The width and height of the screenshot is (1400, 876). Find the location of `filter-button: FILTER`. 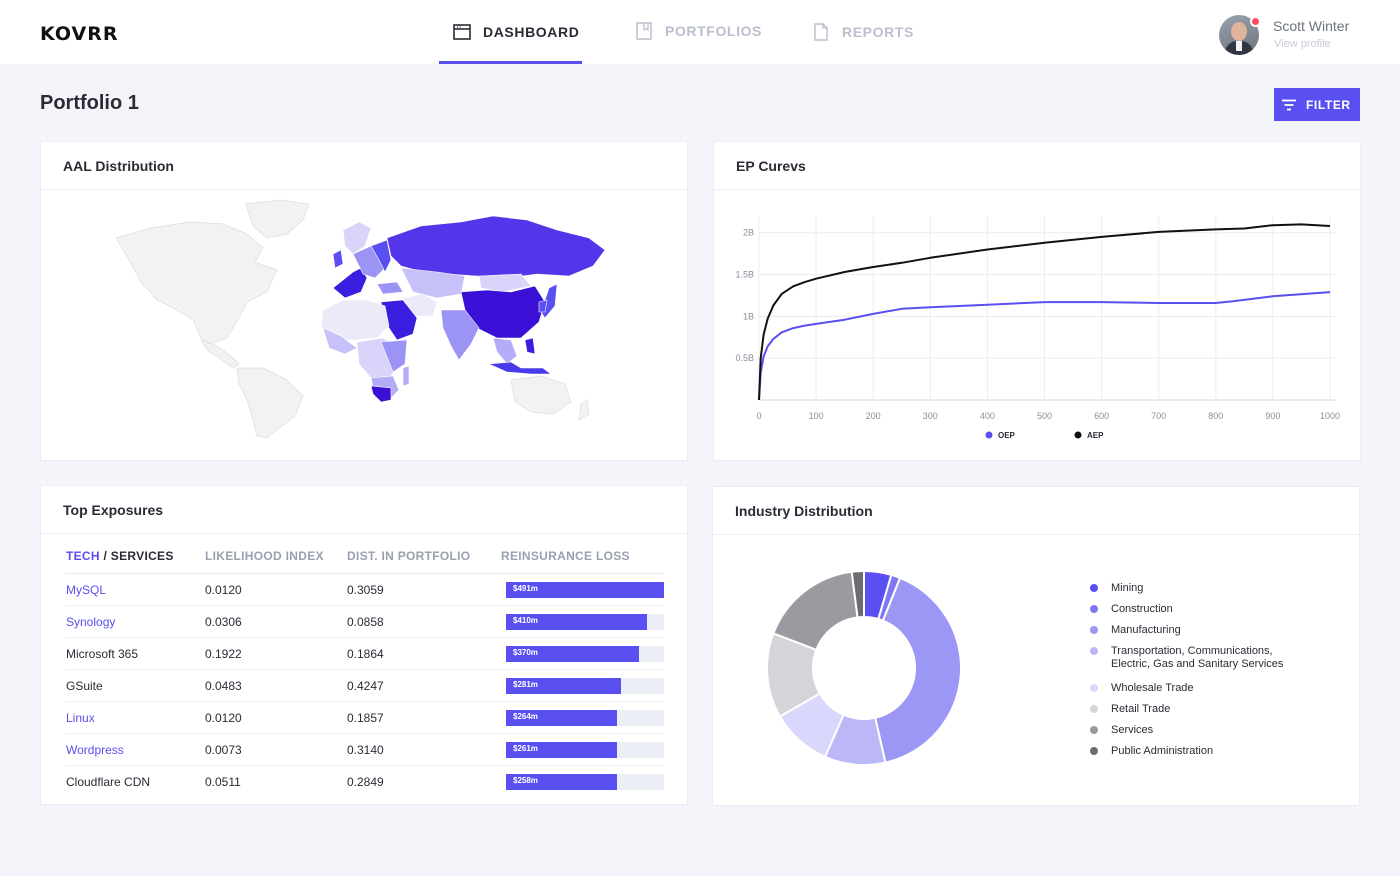

filter-button: FILTER is located at coordinates (1317, 104).